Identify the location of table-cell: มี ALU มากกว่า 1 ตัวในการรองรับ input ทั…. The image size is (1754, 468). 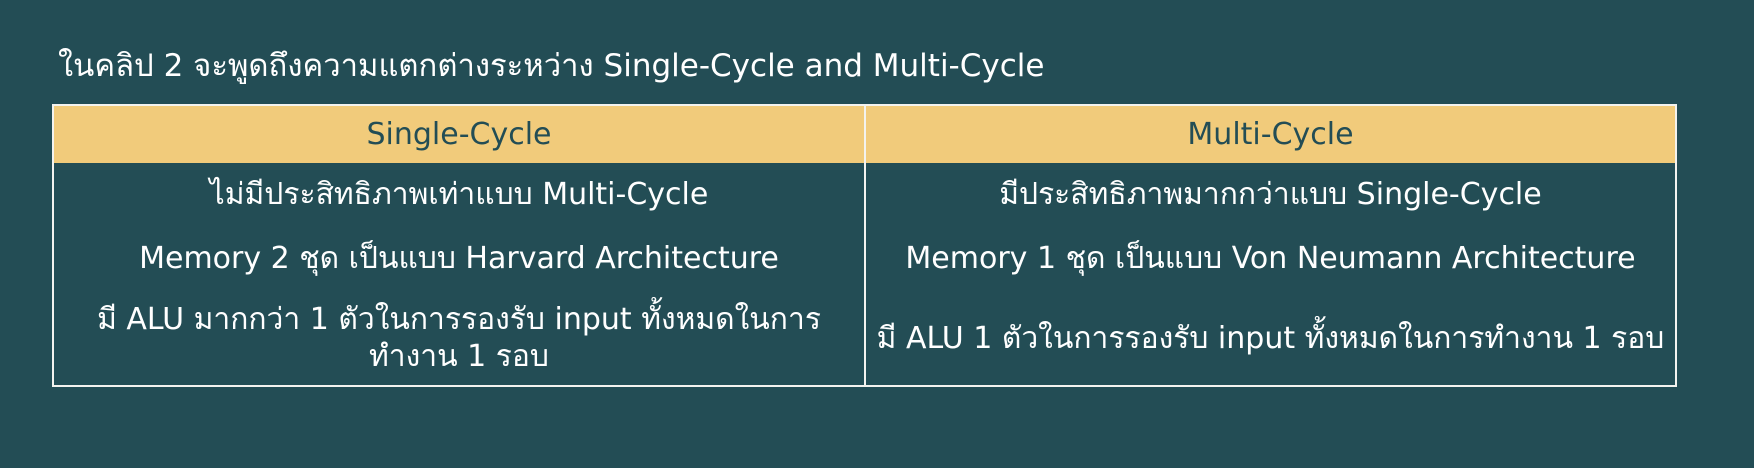
(459, 338).